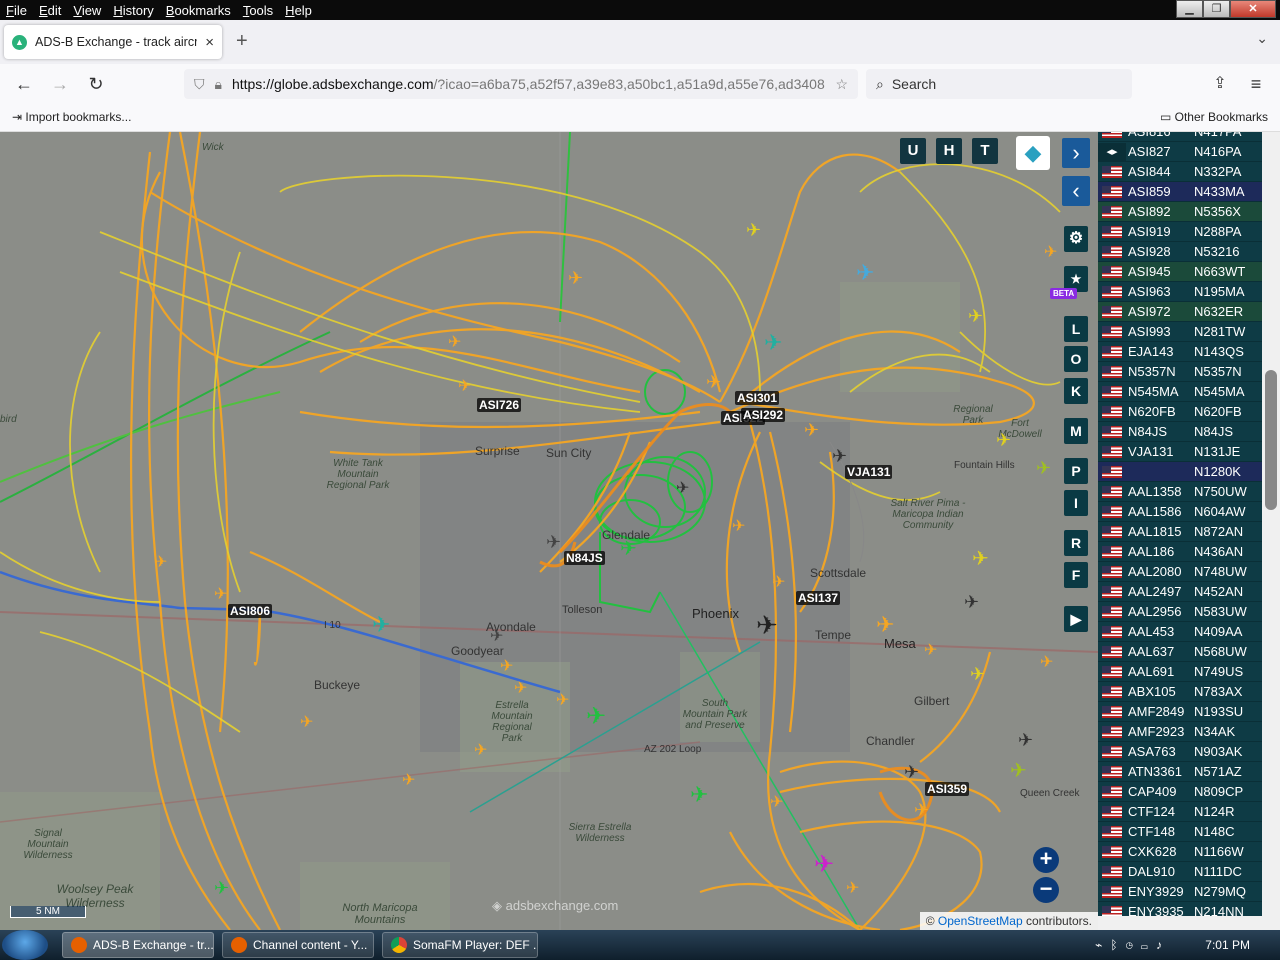 The image size is (1280, 960). What do you see at coordinates (913, 151) in the screenshot?
I see `toggle-units-button: U` at bounding box center [913, 151].